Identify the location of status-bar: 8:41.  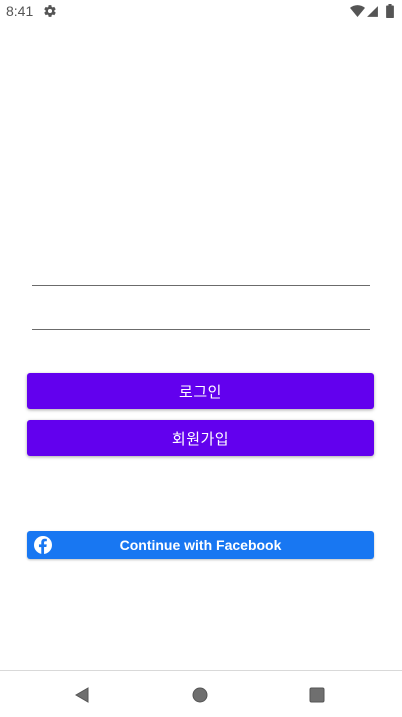
(201, 12).